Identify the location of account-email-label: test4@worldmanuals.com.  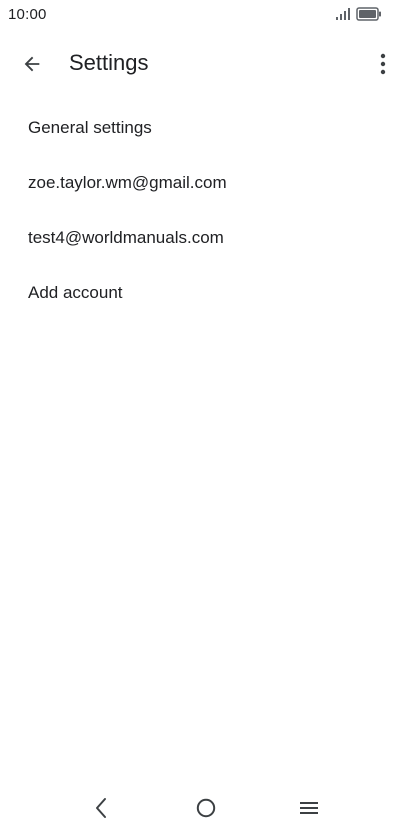
(126, 237).